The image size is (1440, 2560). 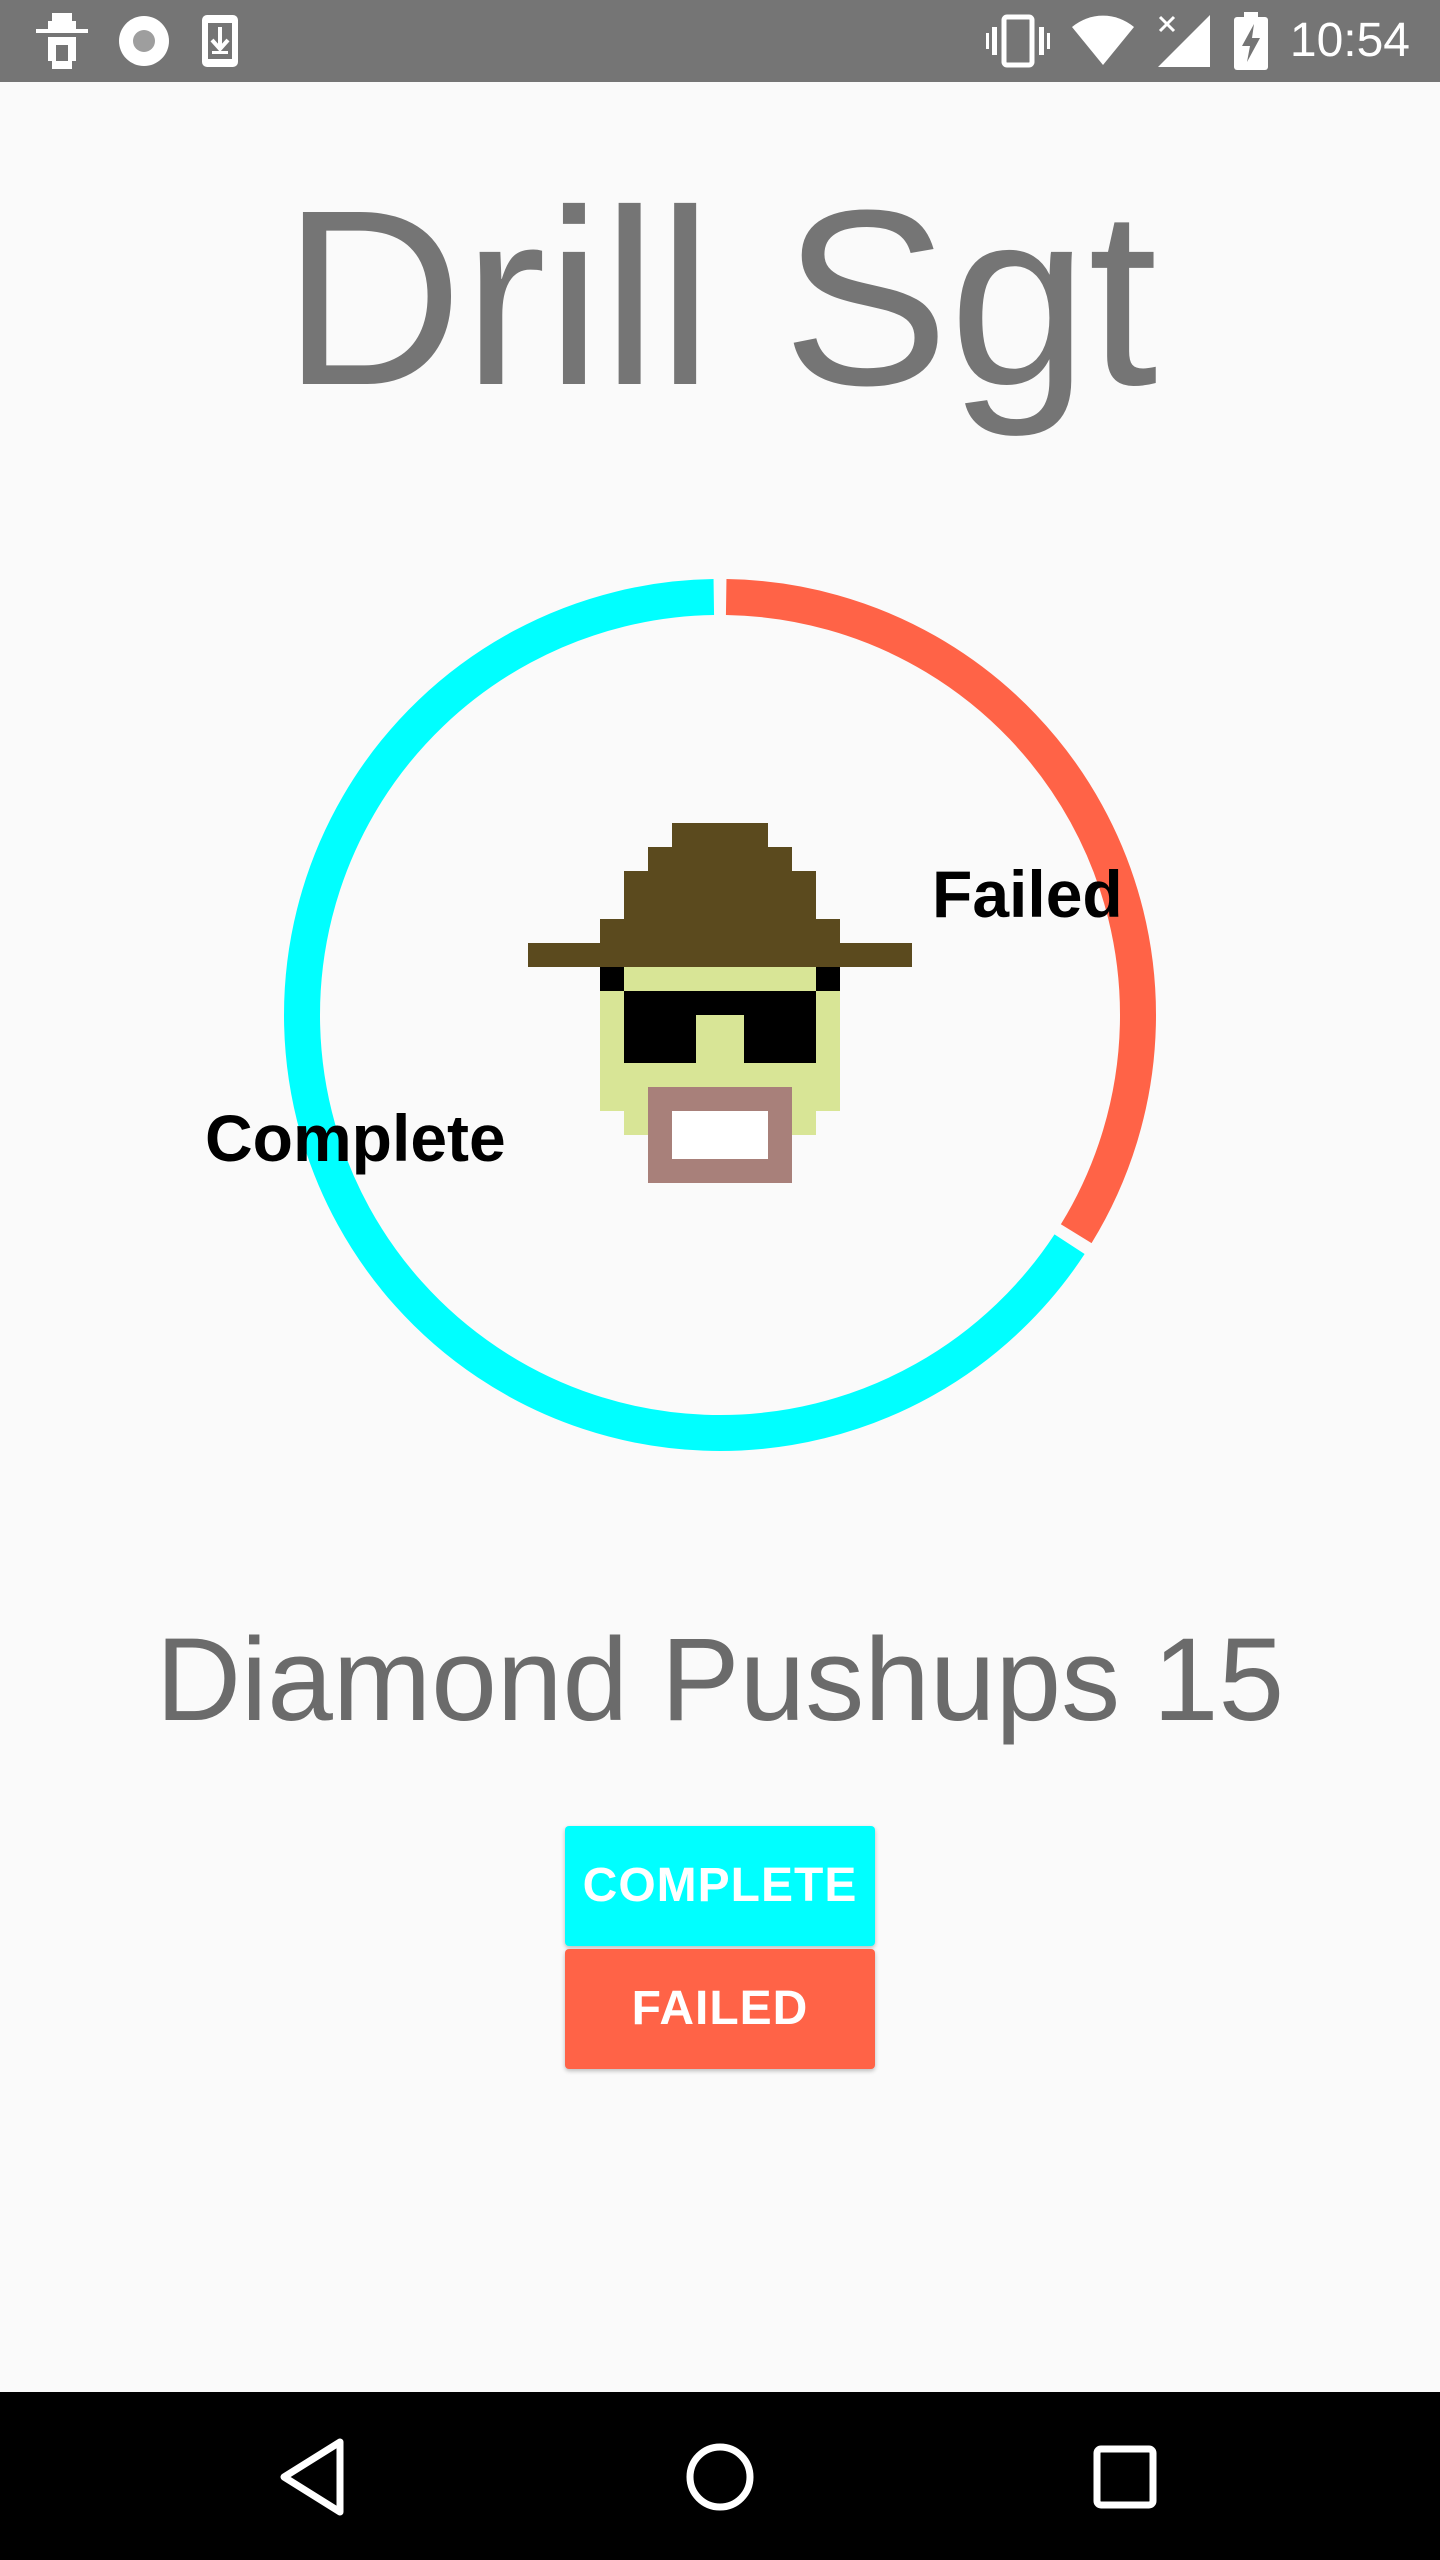 What do you see at coordinates (62, 41) in the screenshot?
I see `drill-sgt-notification-icon` at bounding box center [62, 41].